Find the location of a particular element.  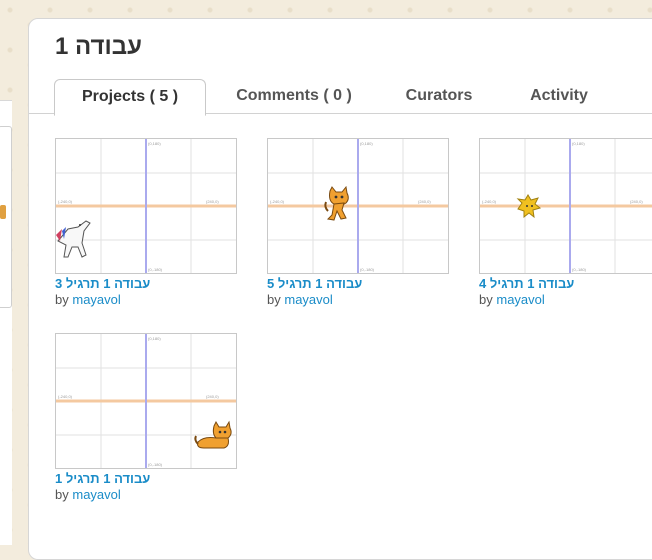

scratch-cat-icon is located at coordinates (336, 203).